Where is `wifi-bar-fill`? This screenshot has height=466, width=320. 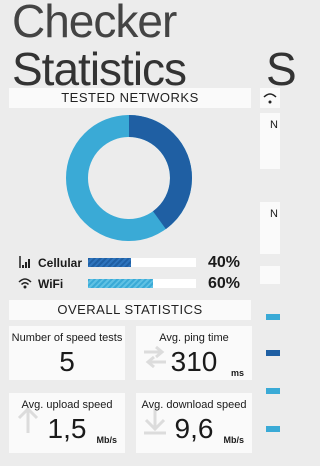 wifi-bar-fill is located at coordinates (120, 283).